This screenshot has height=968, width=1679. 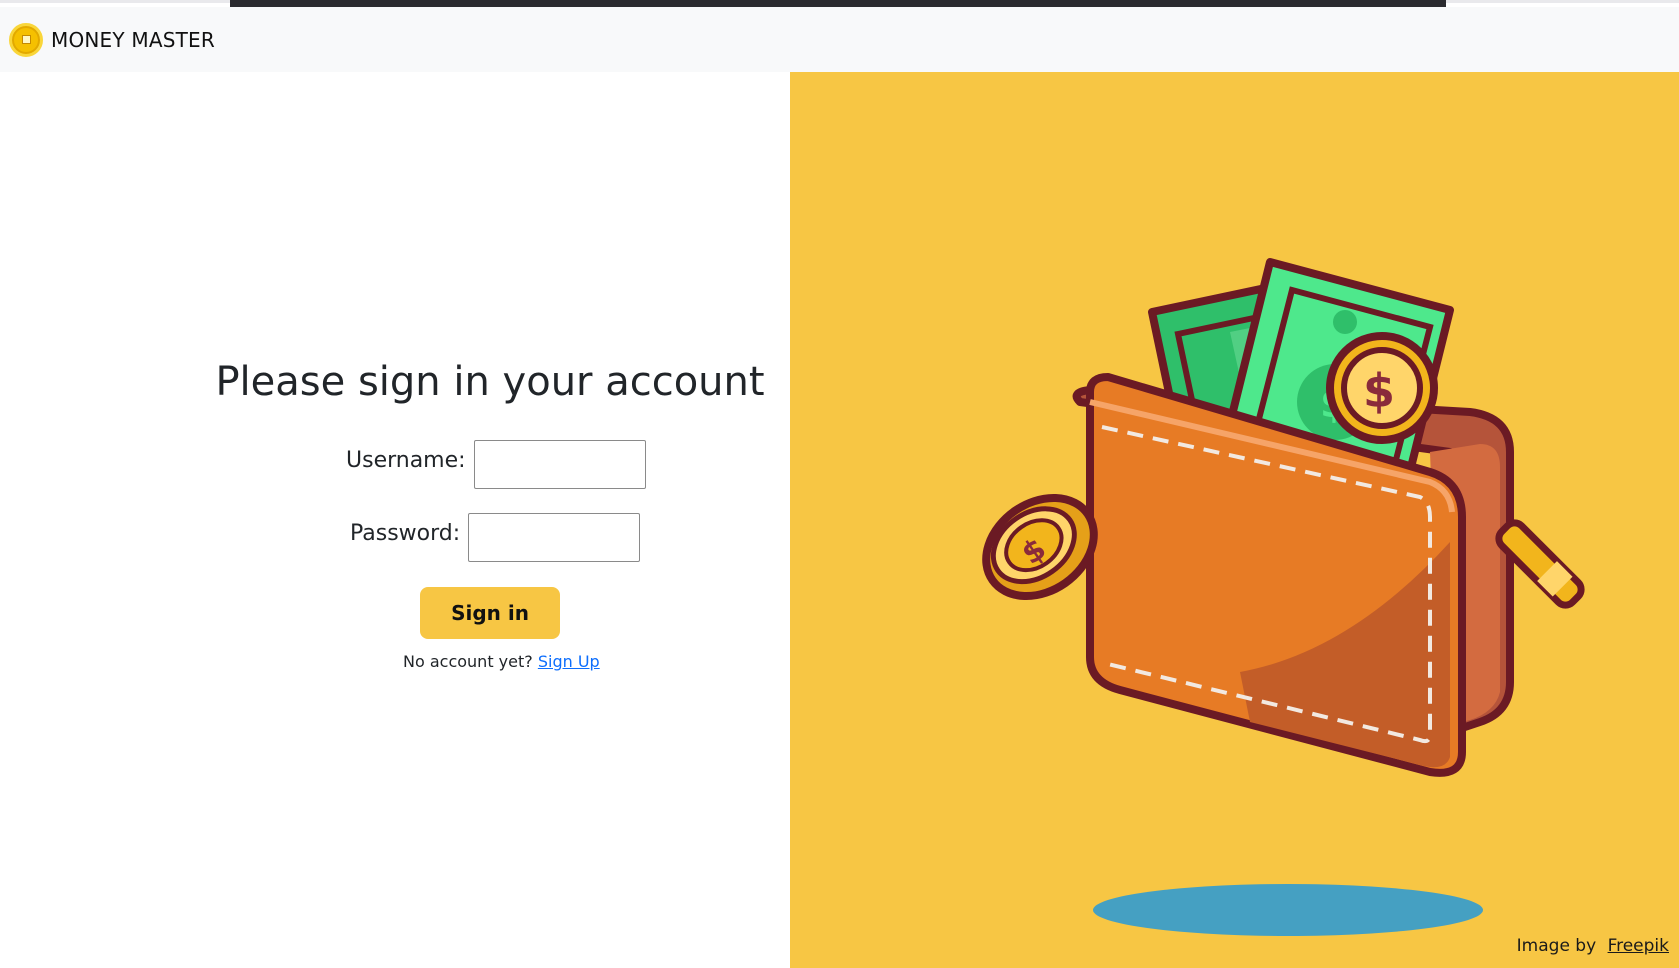 I want to click on sign-in-button: Sign in, so click(x=490, y=613).